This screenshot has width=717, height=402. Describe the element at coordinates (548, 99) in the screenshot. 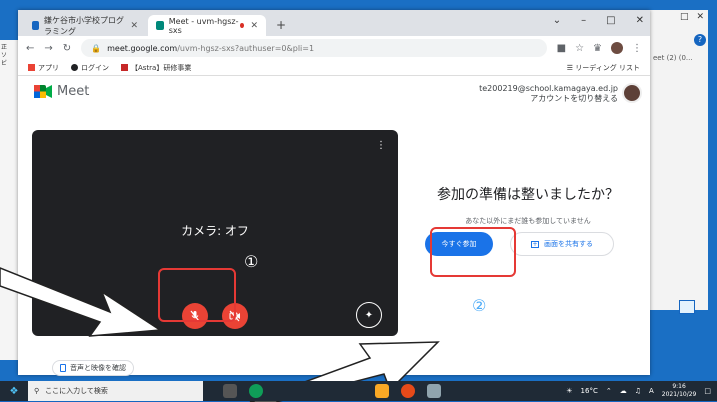

I see `switch-account-link: アカウントを切り替える` at that location.